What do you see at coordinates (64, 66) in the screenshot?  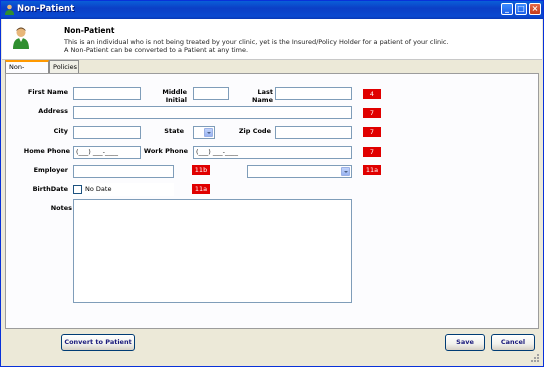 I see `tab-policies: Policies` at bounding box center [64, 66].